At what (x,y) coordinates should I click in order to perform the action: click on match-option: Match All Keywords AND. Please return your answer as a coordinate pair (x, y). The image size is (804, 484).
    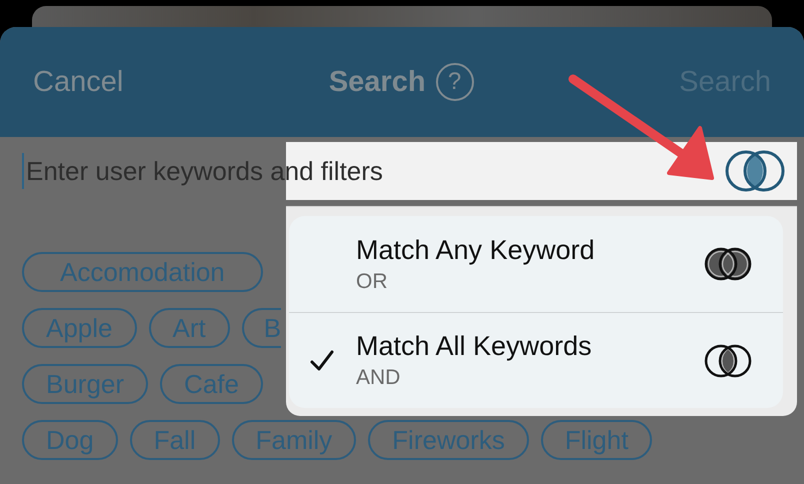
    Looking at the image, I should click on (536, 360).